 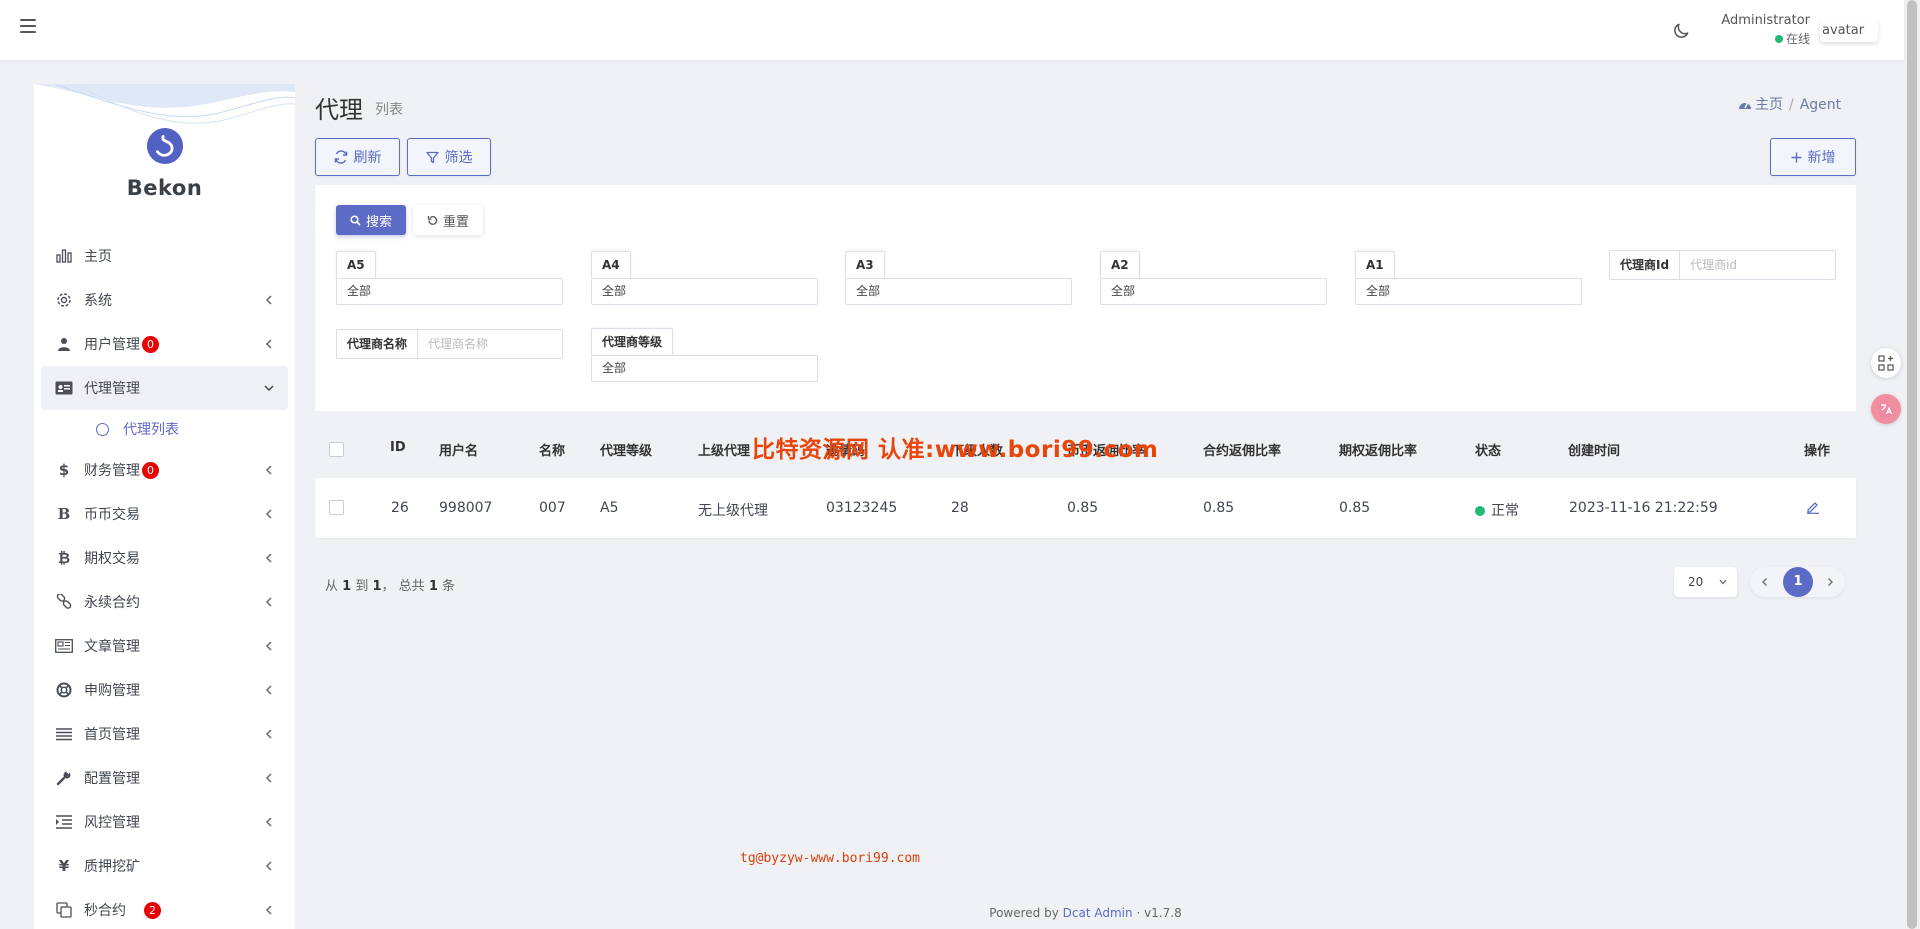 What do you see at coordinates (398, 447) in the screenshot?
I see `col-id: ID` at bounding box center [398, 447].